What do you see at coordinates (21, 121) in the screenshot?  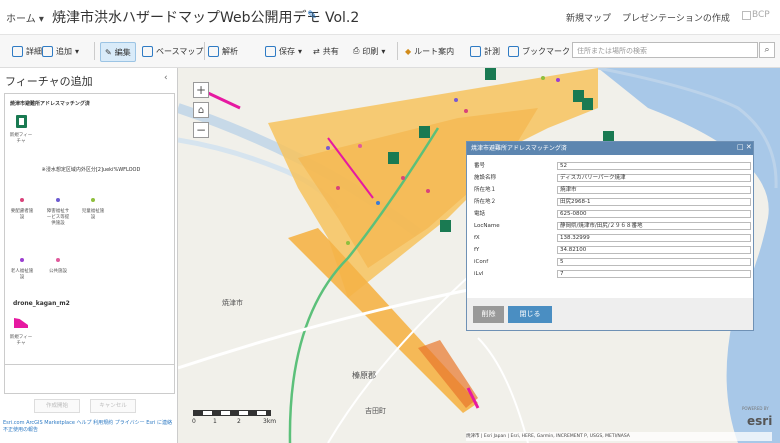 I see `shelter-template-icon` at bounding box center [21, 121].